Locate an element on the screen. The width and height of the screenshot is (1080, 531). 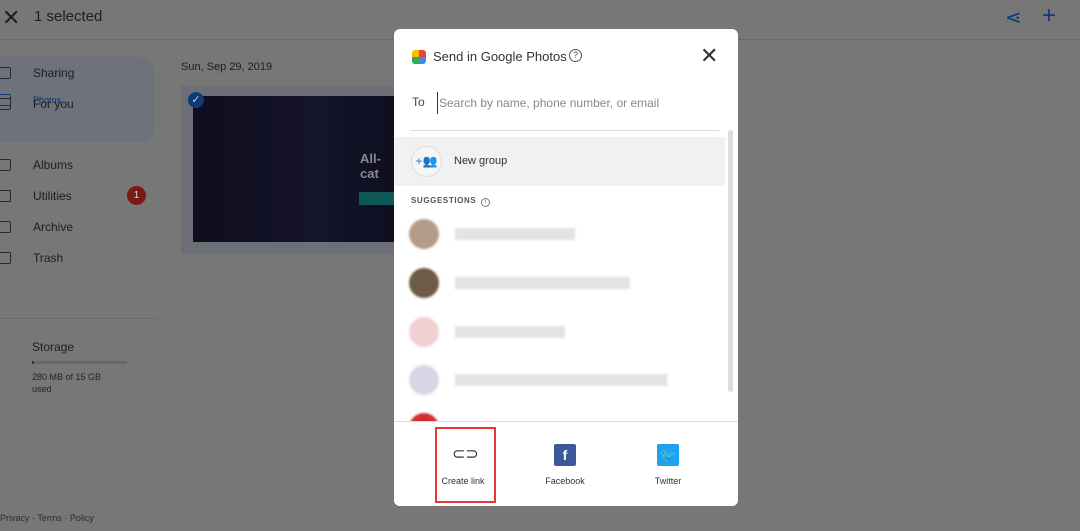
selection-count: 1 selected is located at coordinates (68, 16).